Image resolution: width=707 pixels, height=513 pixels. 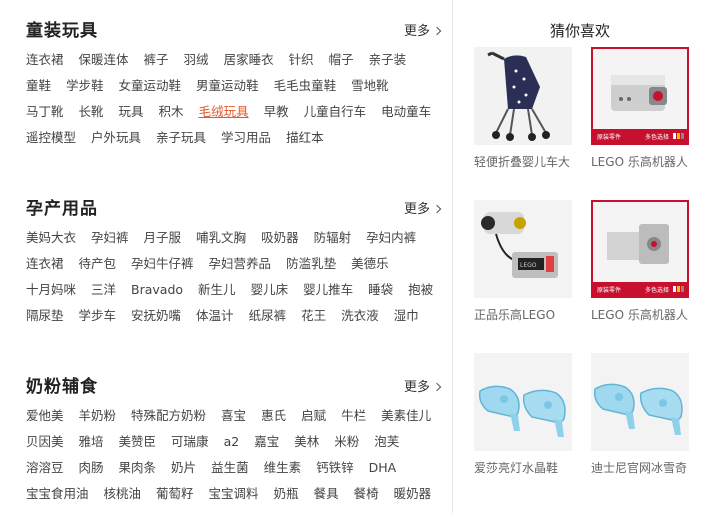 What do you see at coordinates (335, 467) in the screenshot?
I see `category-link: 钙铁锌` at bounding box center [335, 467].